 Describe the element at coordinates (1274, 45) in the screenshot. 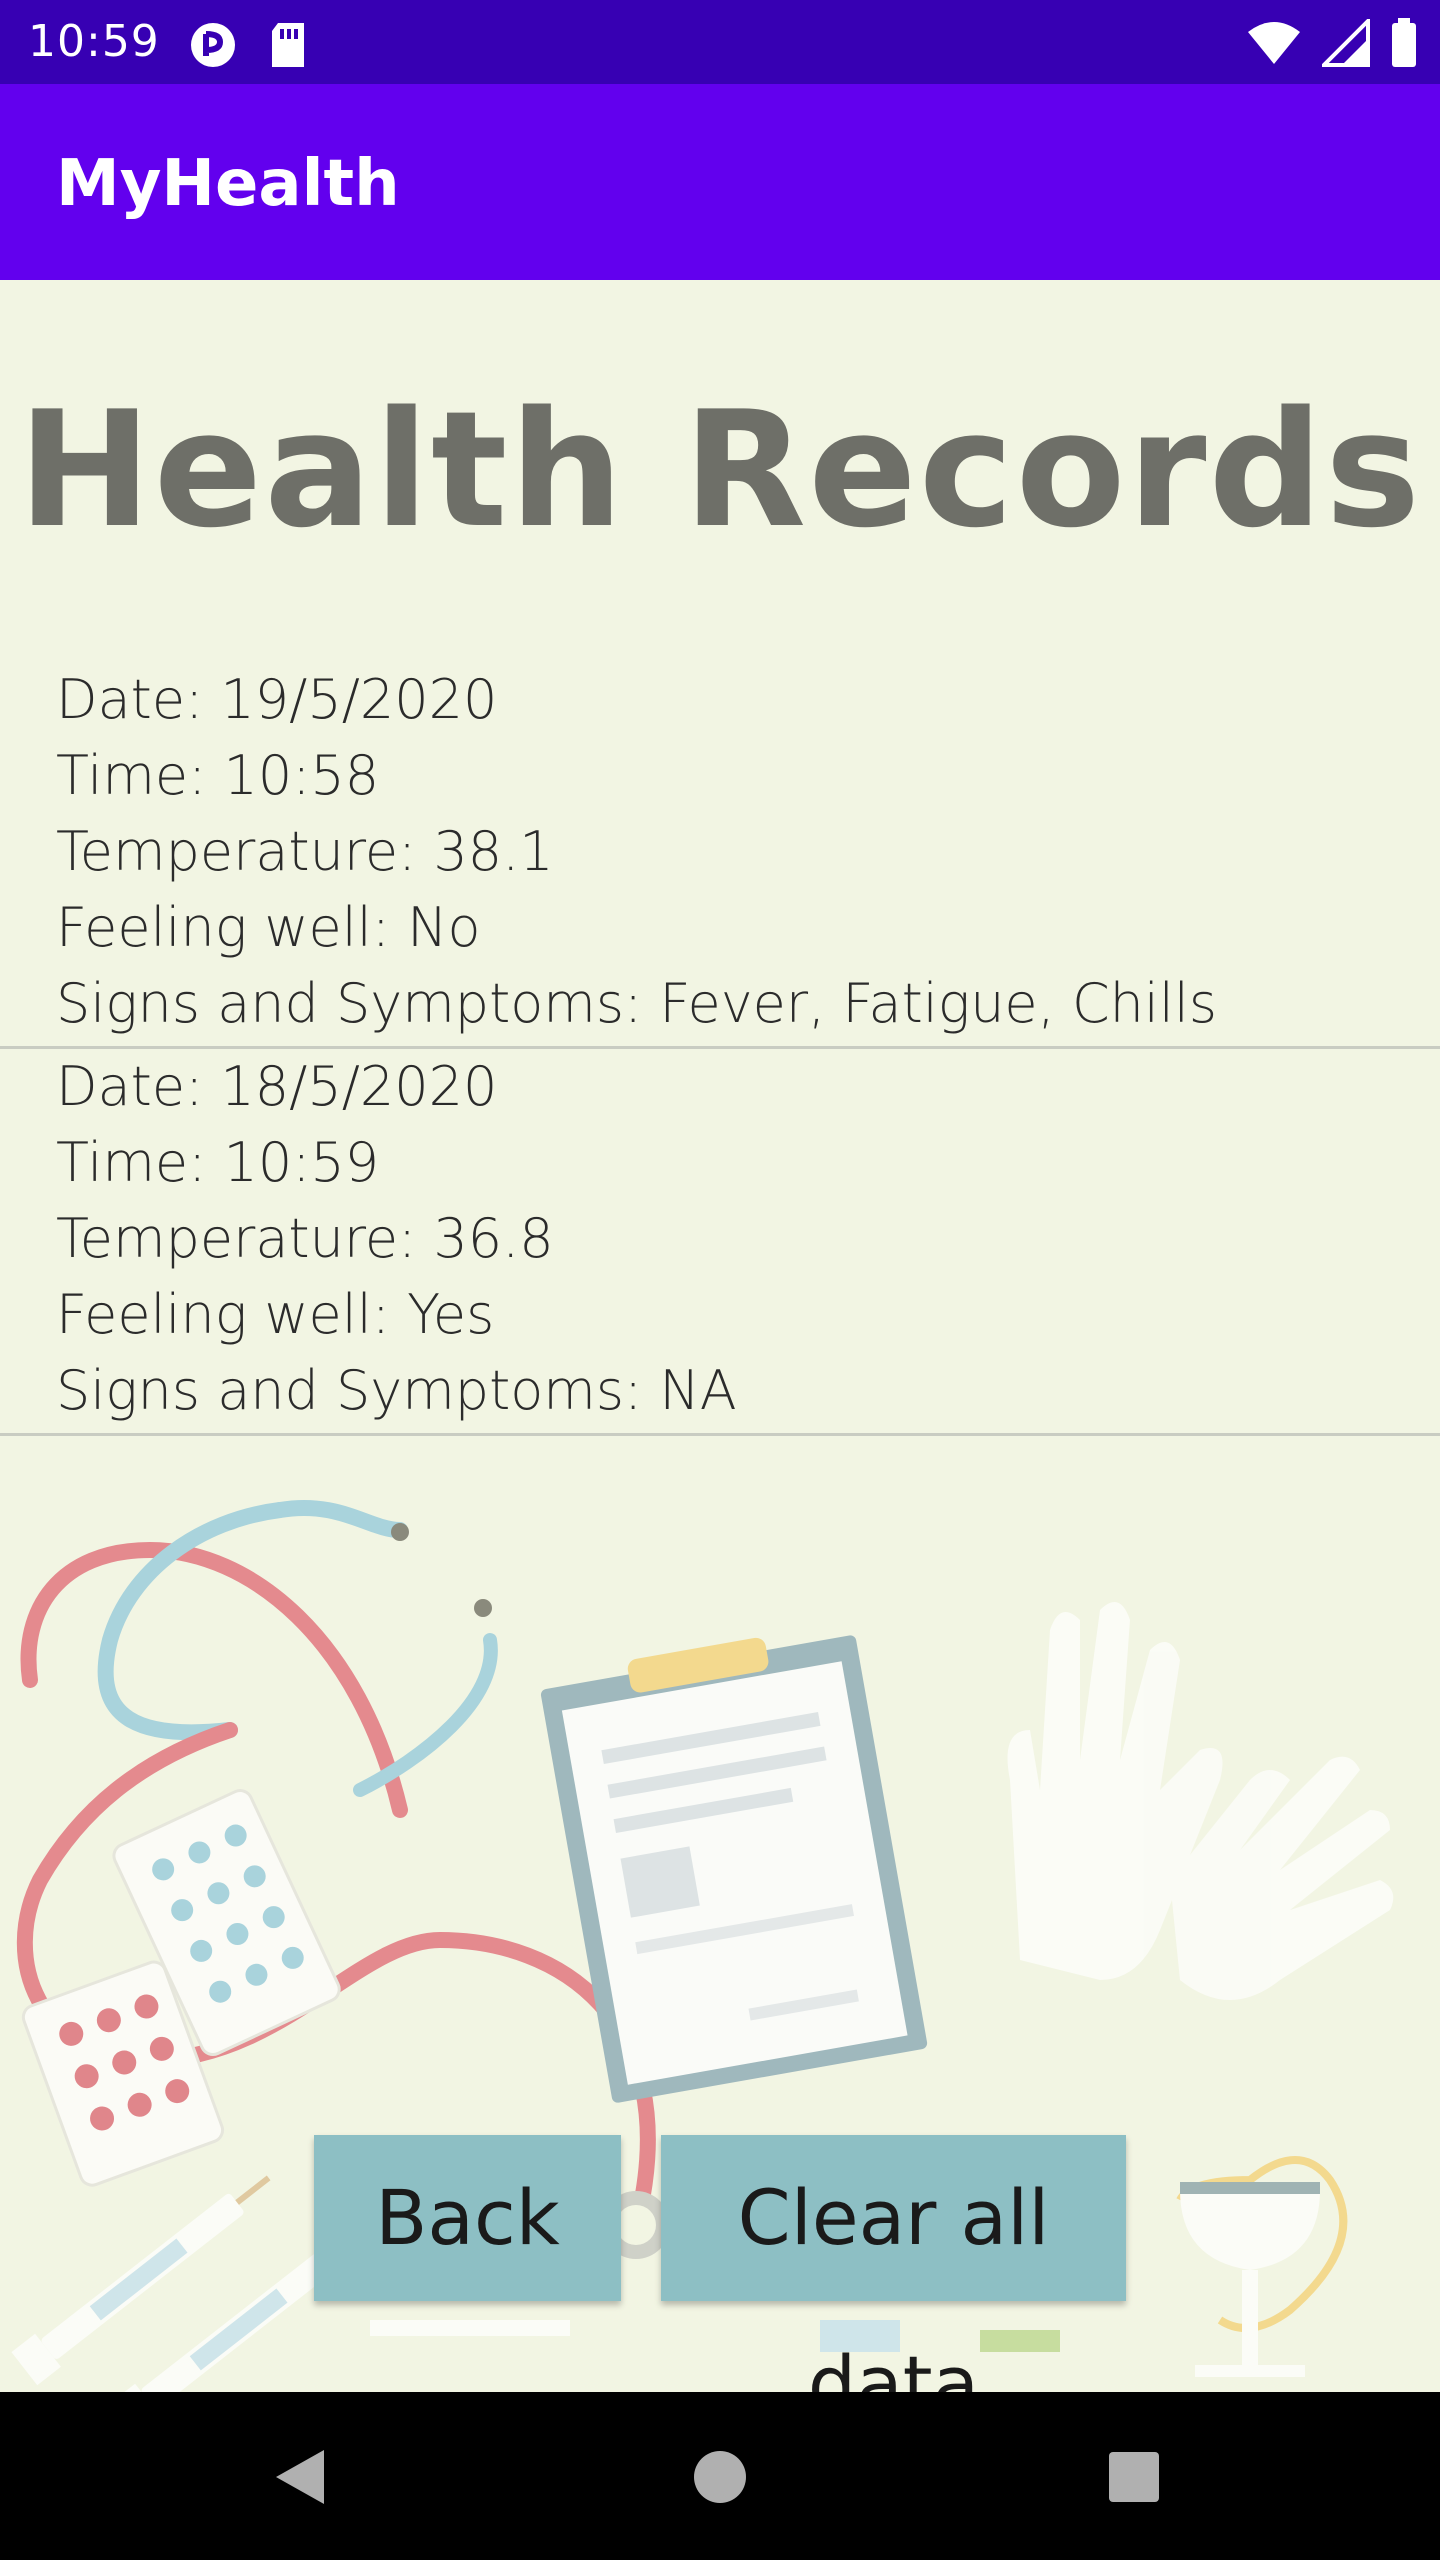

I see `wifi-icon` at that location.